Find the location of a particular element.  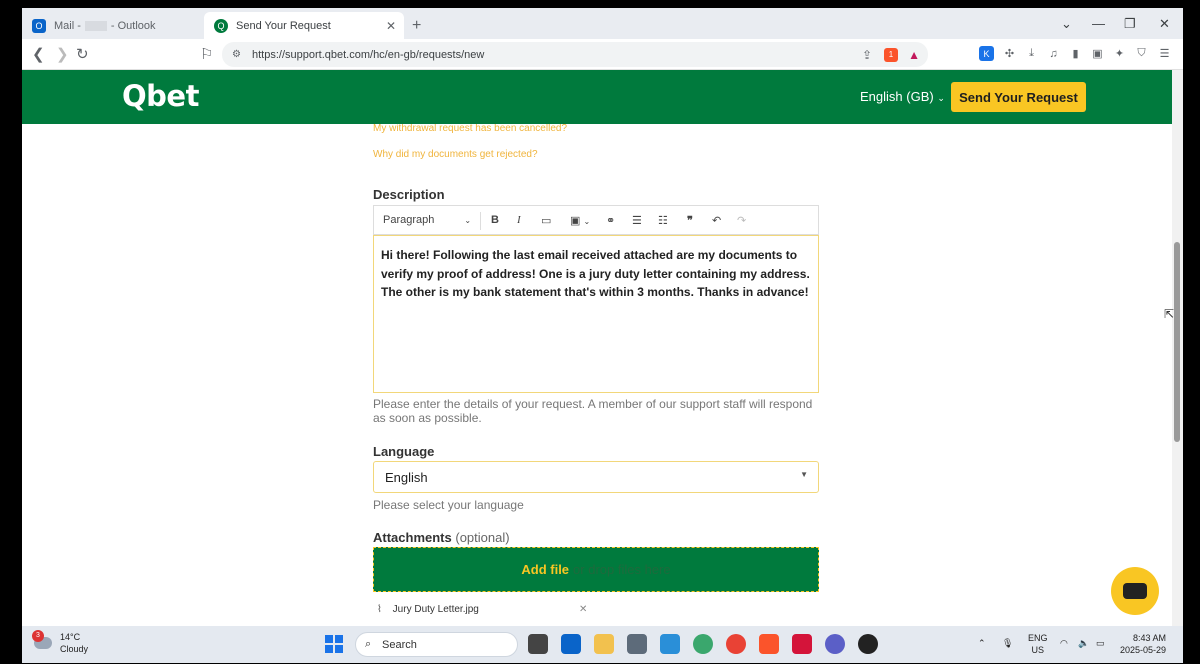

new-tab-icon: + is located at coordinates (416, 26).